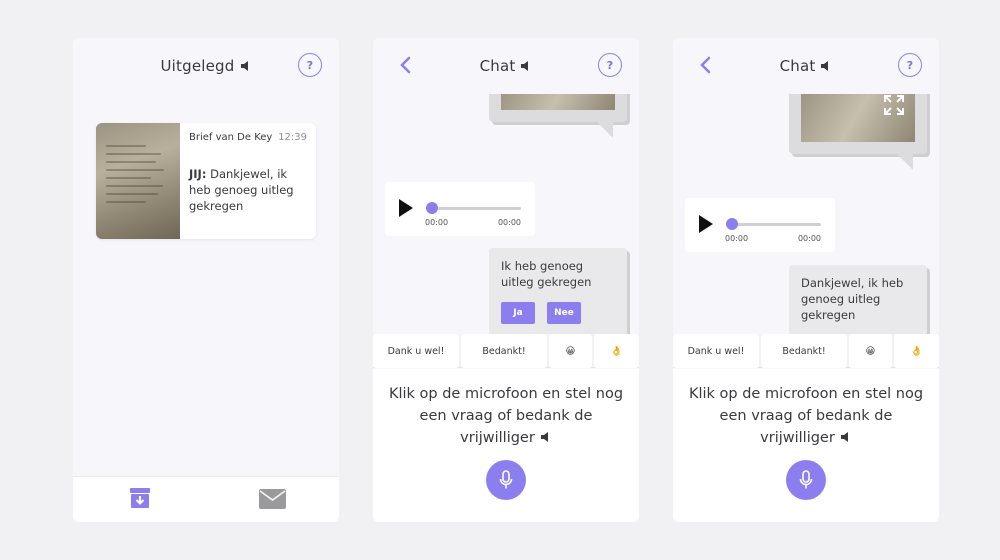 This screenshot has height=560, width=1000. Describe the element at coordinates (558, 292) in the screenshot. I see `question-bubble: Ik heb genoeg uitleg gekregen Ja Nee` at that location.